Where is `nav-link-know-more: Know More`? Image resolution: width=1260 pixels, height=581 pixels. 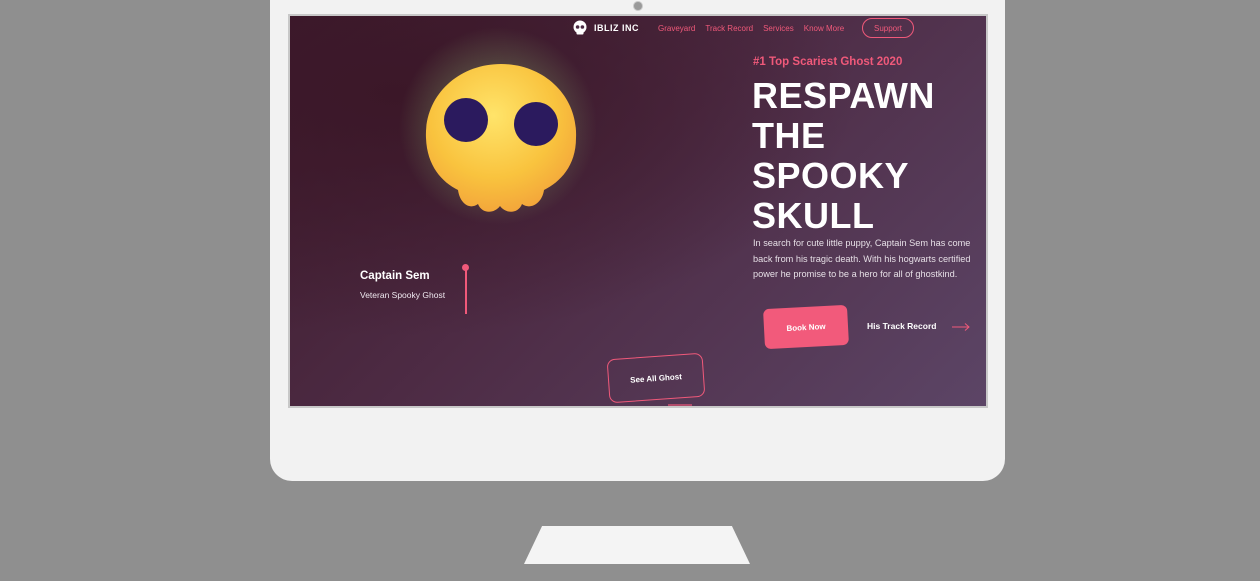
nav-link-know-more: Know More is located at coordinates (824, 28).